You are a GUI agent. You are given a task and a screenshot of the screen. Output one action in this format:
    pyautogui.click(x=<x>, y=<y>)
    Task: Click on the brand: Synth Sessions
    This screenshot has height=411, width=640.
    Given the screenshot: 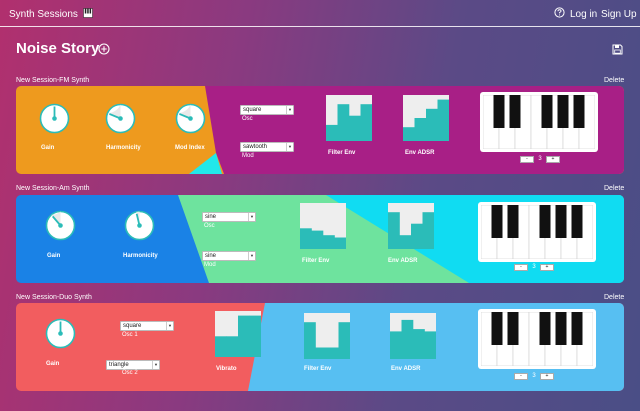 What is the action you would take?
    pyautogui.click(x=51, y=14)
    